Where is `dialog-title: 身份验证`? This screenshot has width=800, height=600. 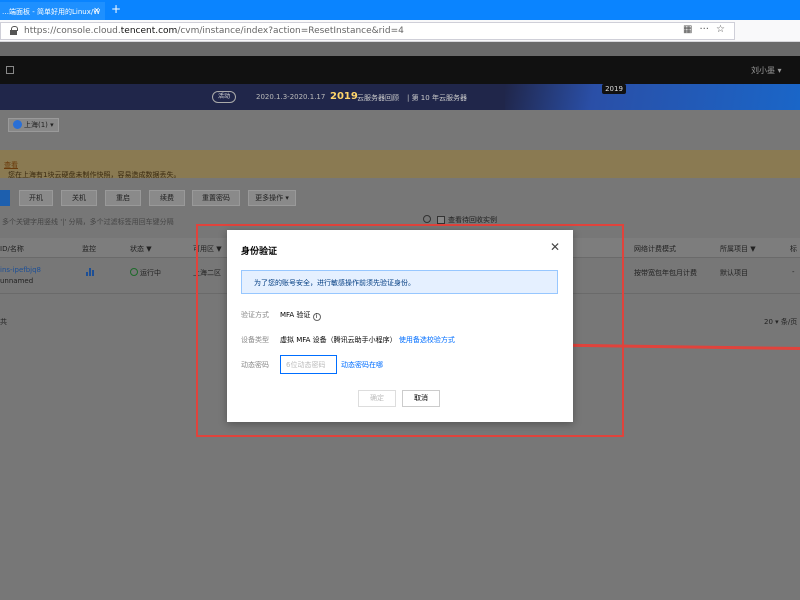 dialog-title: 身份验证 is located at coordinates (259, 252).